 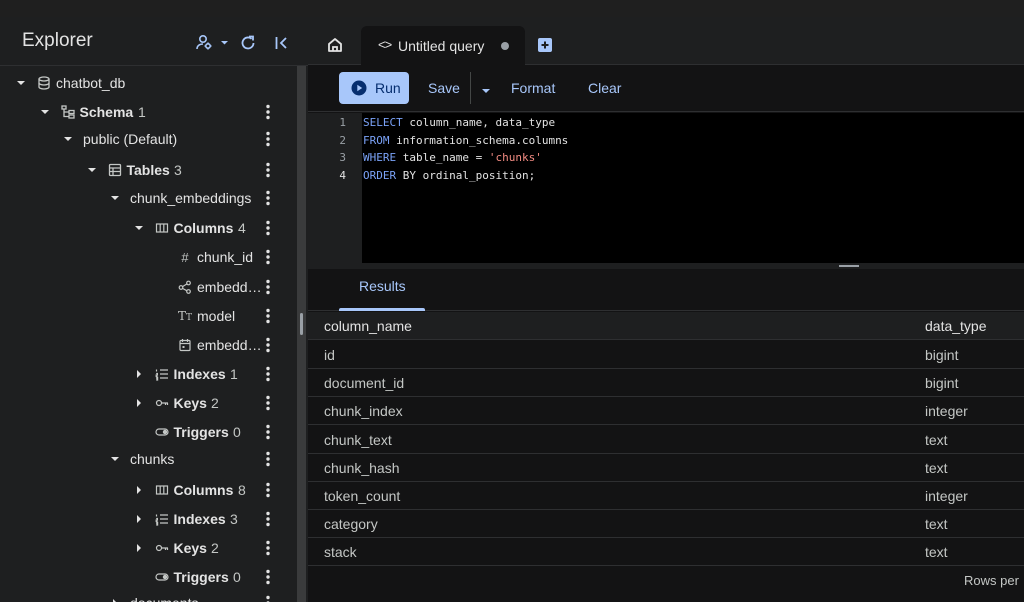 What do you see at coordinates (368, 326) in the screenshot?
I see `column-header-column-name: column_name` at bounding box center [368, 326].